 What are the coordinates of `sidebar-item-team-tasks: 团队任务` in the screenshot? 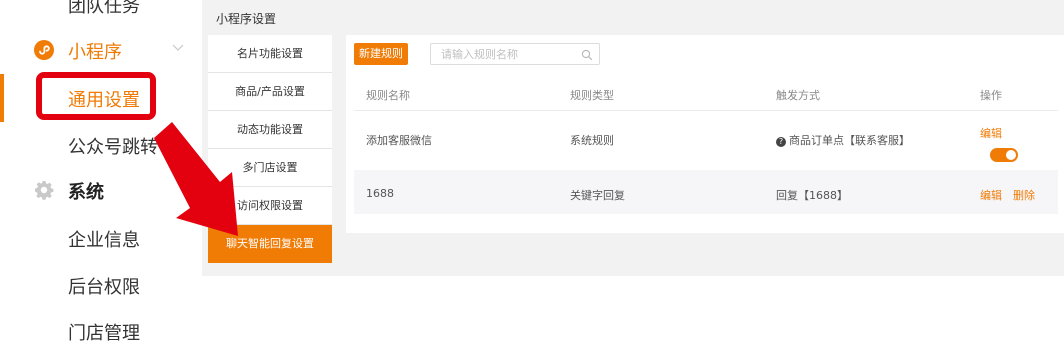 It's located at (104, 9).